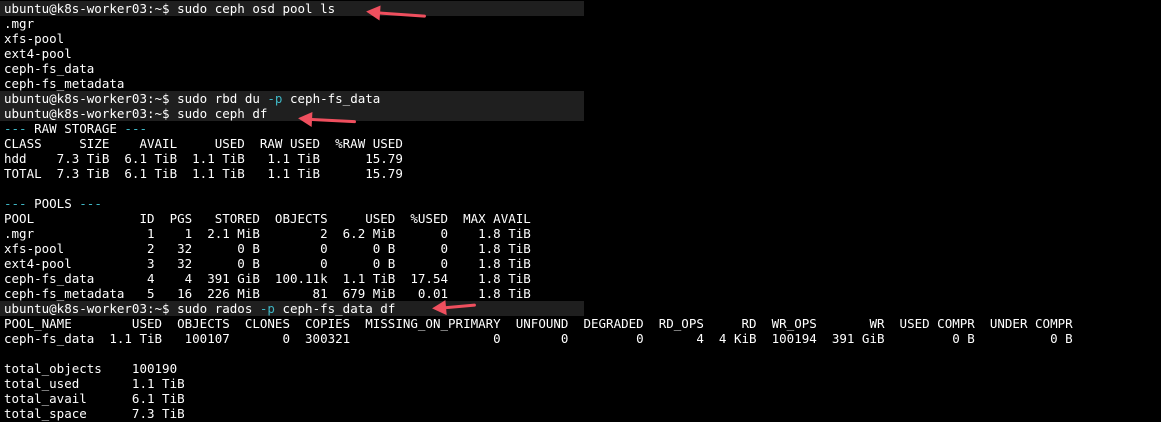 The image size is (1161, 422). I want to click on command-line-ceph-df: ubuntu@k8s-worker03:~$ sudo ceph df, so click(292, 113).